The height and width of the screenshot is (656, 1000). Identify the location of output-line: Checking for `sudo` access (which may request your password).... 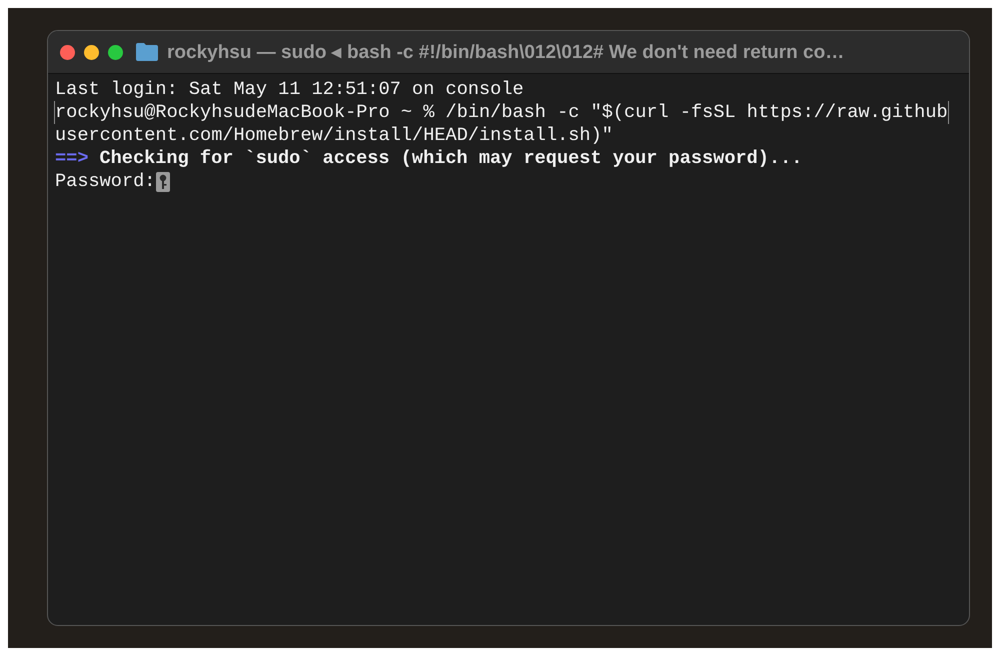
(450, 158).